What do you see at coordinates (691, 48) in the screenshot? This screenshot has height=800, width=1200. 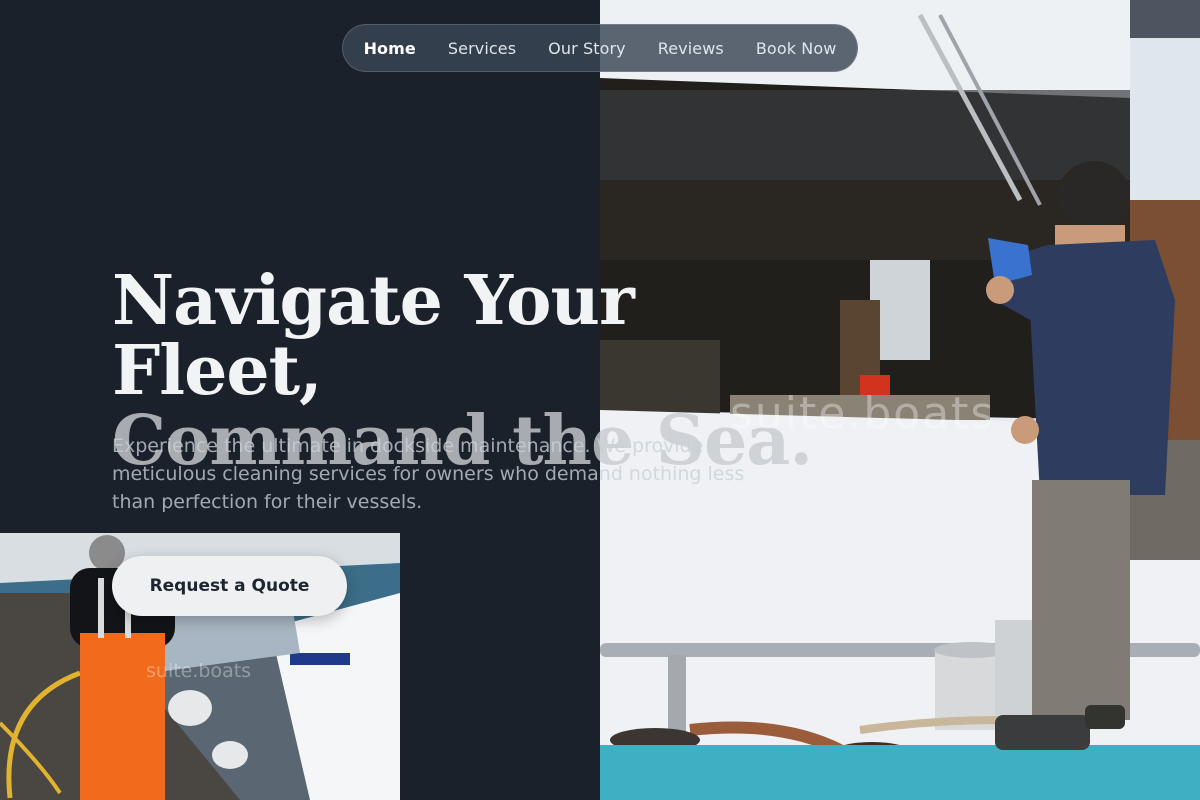 I see `nav-item-reviews: Reviews` at bounding box center [691, 48].